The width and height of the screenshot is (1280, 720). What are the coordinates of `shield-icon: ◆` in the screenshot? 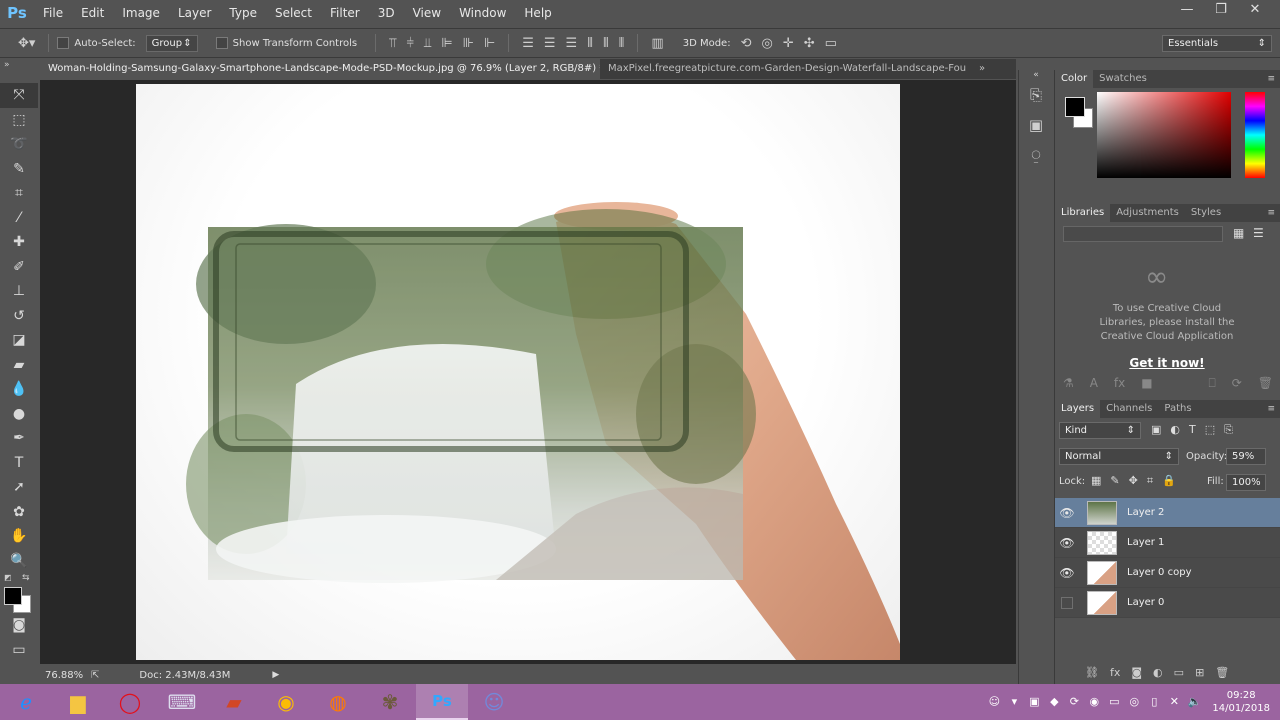 It's located at (1054, 702).